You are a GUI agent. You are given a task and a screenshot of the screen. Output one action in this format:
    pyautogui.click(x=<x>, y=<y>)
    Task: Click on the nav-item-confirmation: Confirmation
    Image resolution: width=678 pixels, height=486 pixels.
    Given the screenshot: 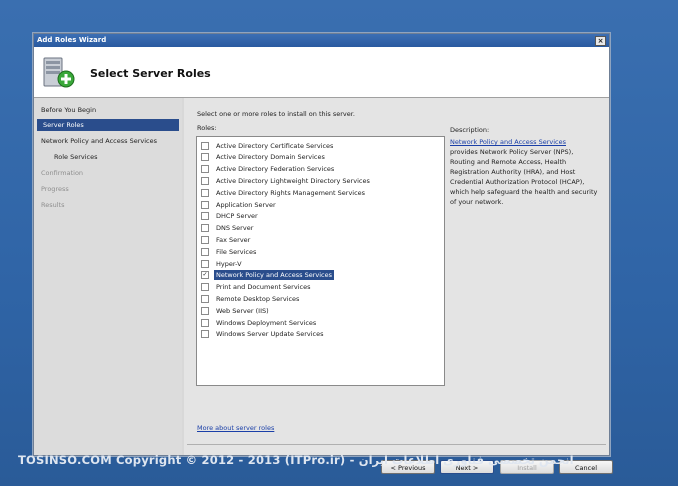 What is the action you would take?
    pyautogui.click(x=62, y=173)
    